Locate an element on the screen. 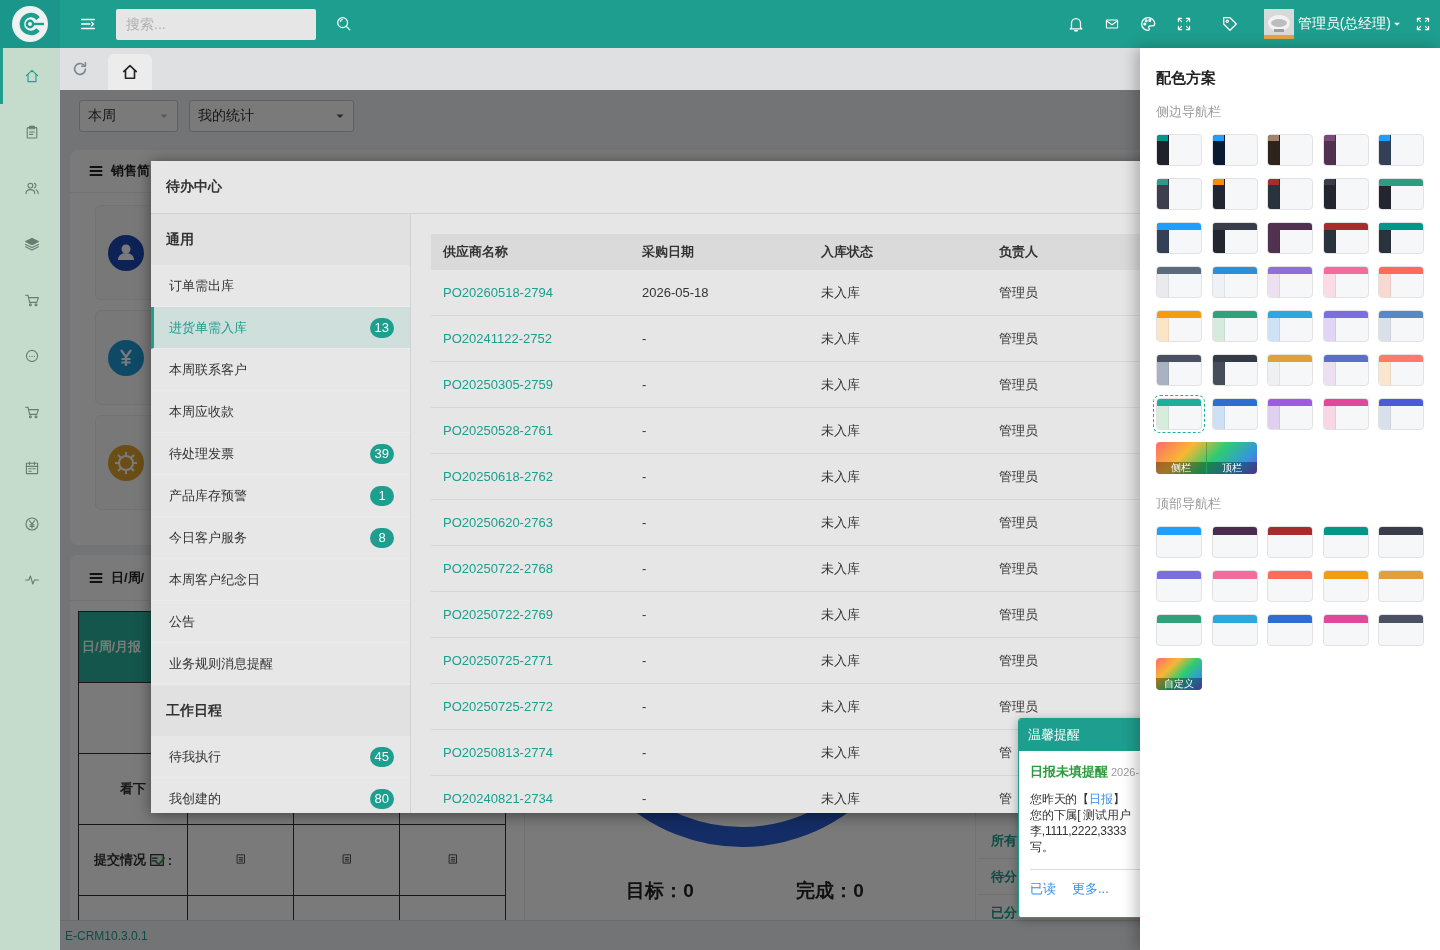 This screenshot has width=1440, height=950. custom-theme-button: 侧栏 顶栏 is located at coordinates (1206, 458).